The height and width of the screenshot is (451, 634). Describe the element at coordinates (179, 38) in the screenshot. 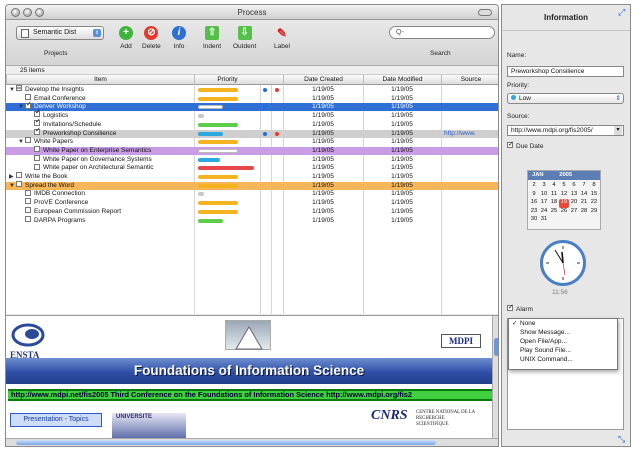

I see `info-button: i Info` at that location.